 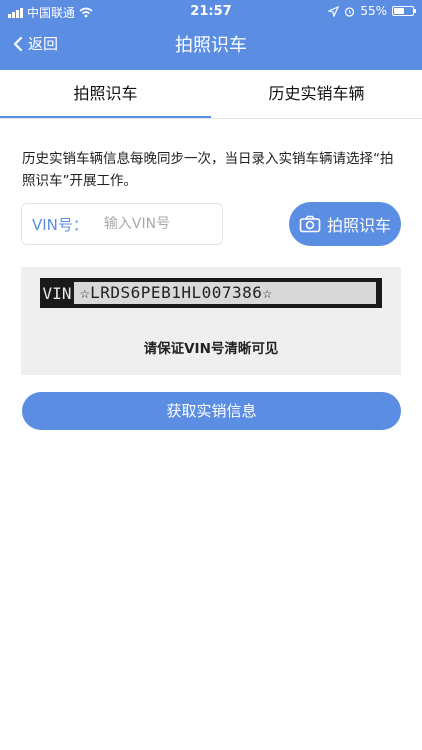 I want to click on location-arrow-icon, so click(x=334, y=11).